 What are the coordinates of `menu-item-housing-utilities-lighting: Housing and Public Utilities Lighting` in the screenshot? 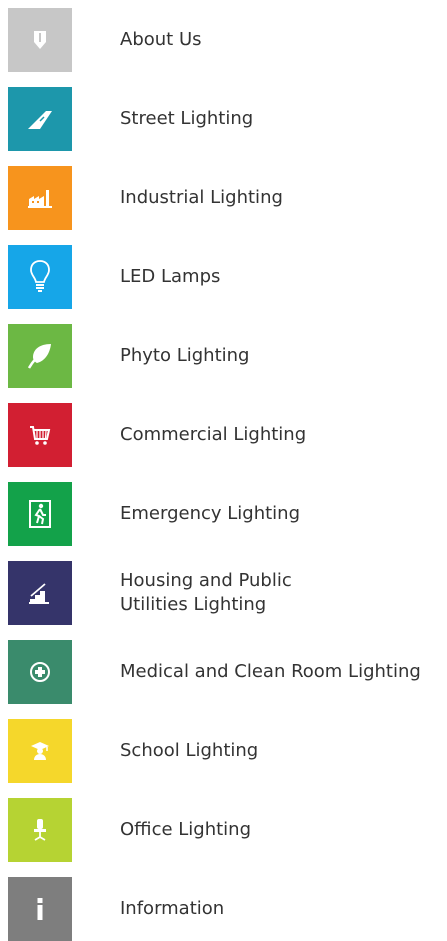 It's located at (227, 593).